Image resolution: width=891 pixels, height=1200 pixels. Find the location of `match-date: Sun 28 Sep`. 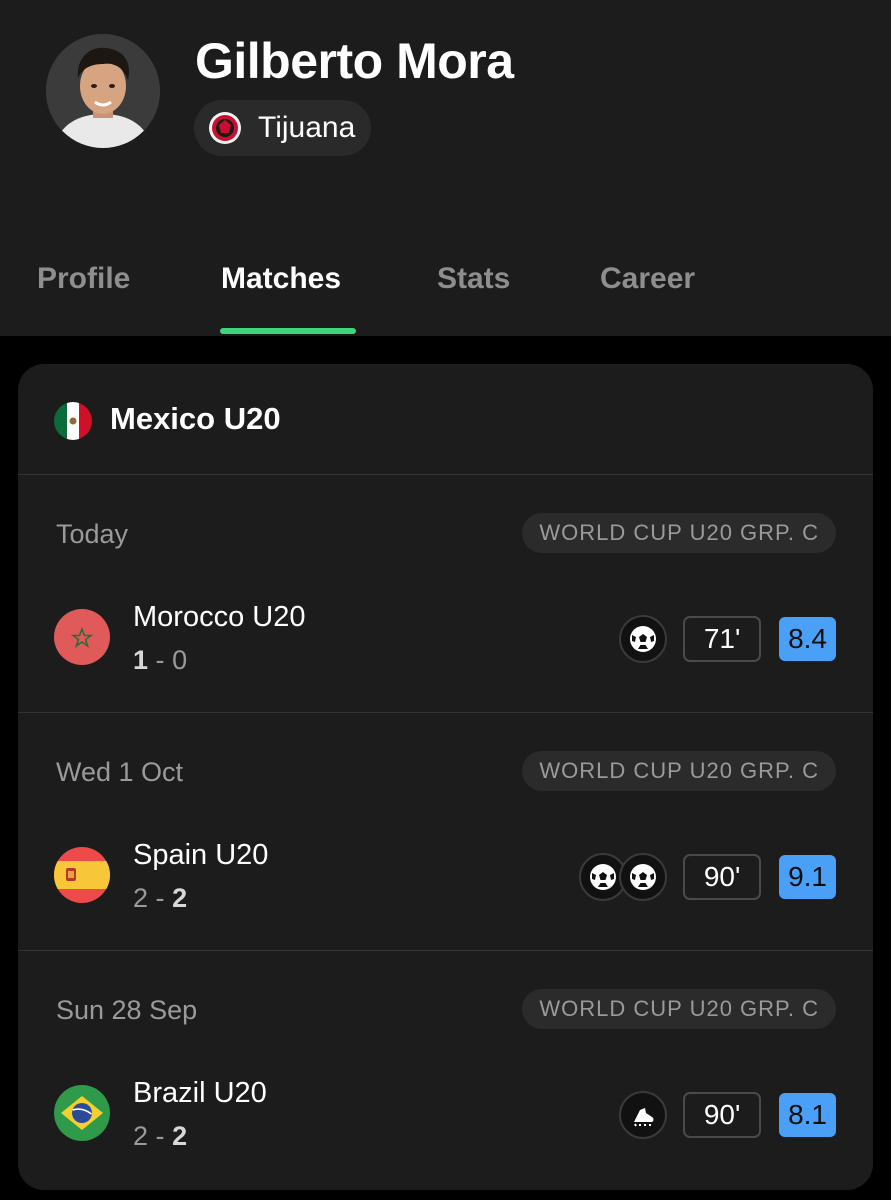

match-date: Sun 28 Sep is located at coordinates (127, 1010).